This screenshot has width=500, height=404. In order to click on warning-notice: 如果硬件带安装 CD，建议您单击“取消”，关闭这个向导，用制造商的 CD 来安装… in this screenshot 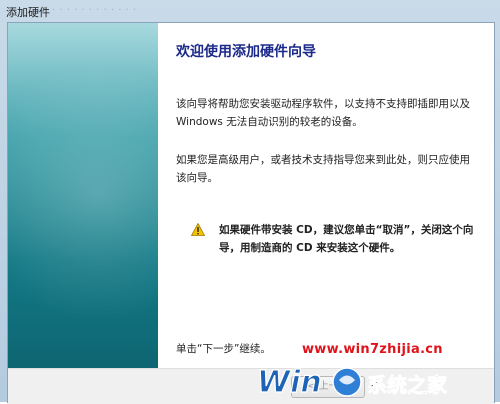, I will do `click(341, 243)`.